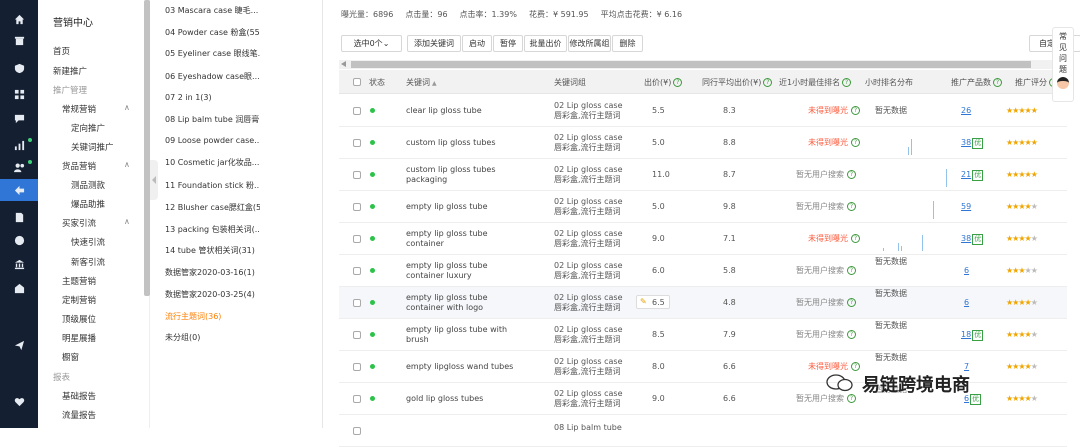  Describe the element at coordinates (70, 71) in the screenshot. I see `menu-item: 新建推广` at that location.